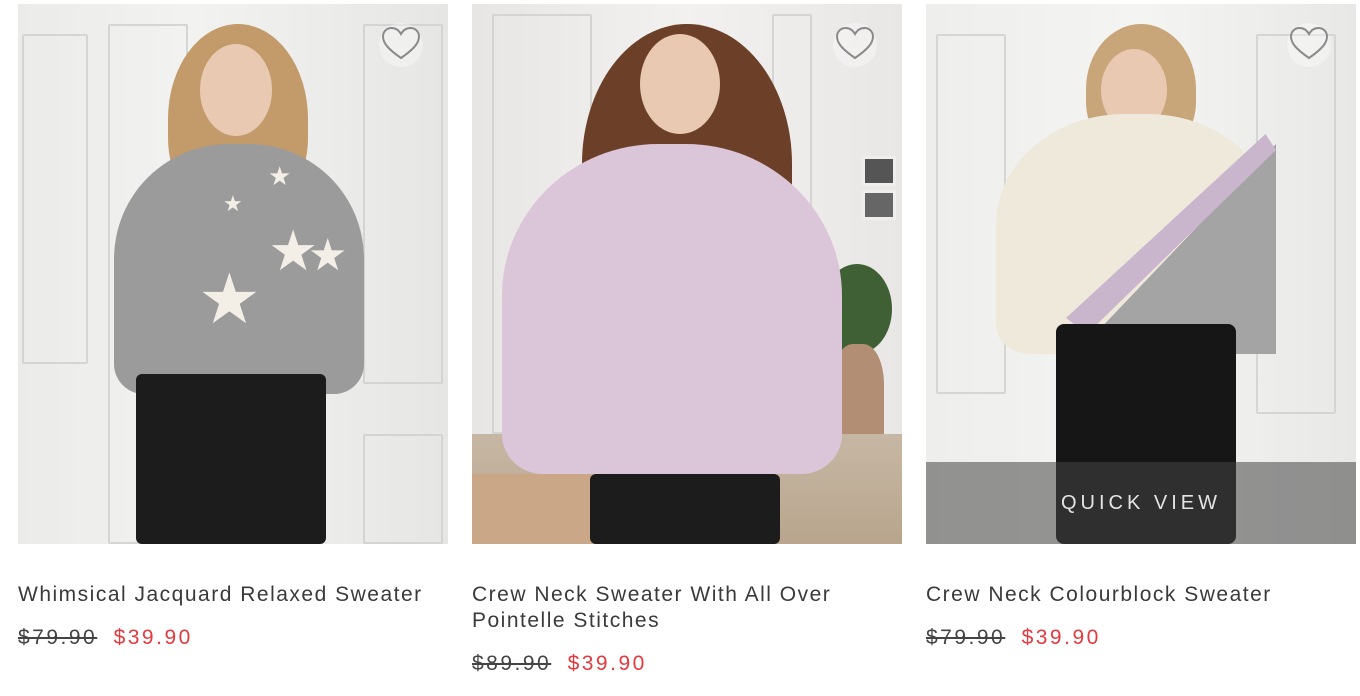 Image resolution: width=1360 pixels, height=696 pixels. I want to click on price-group: $89.90 $39.90, so click(687, 664).